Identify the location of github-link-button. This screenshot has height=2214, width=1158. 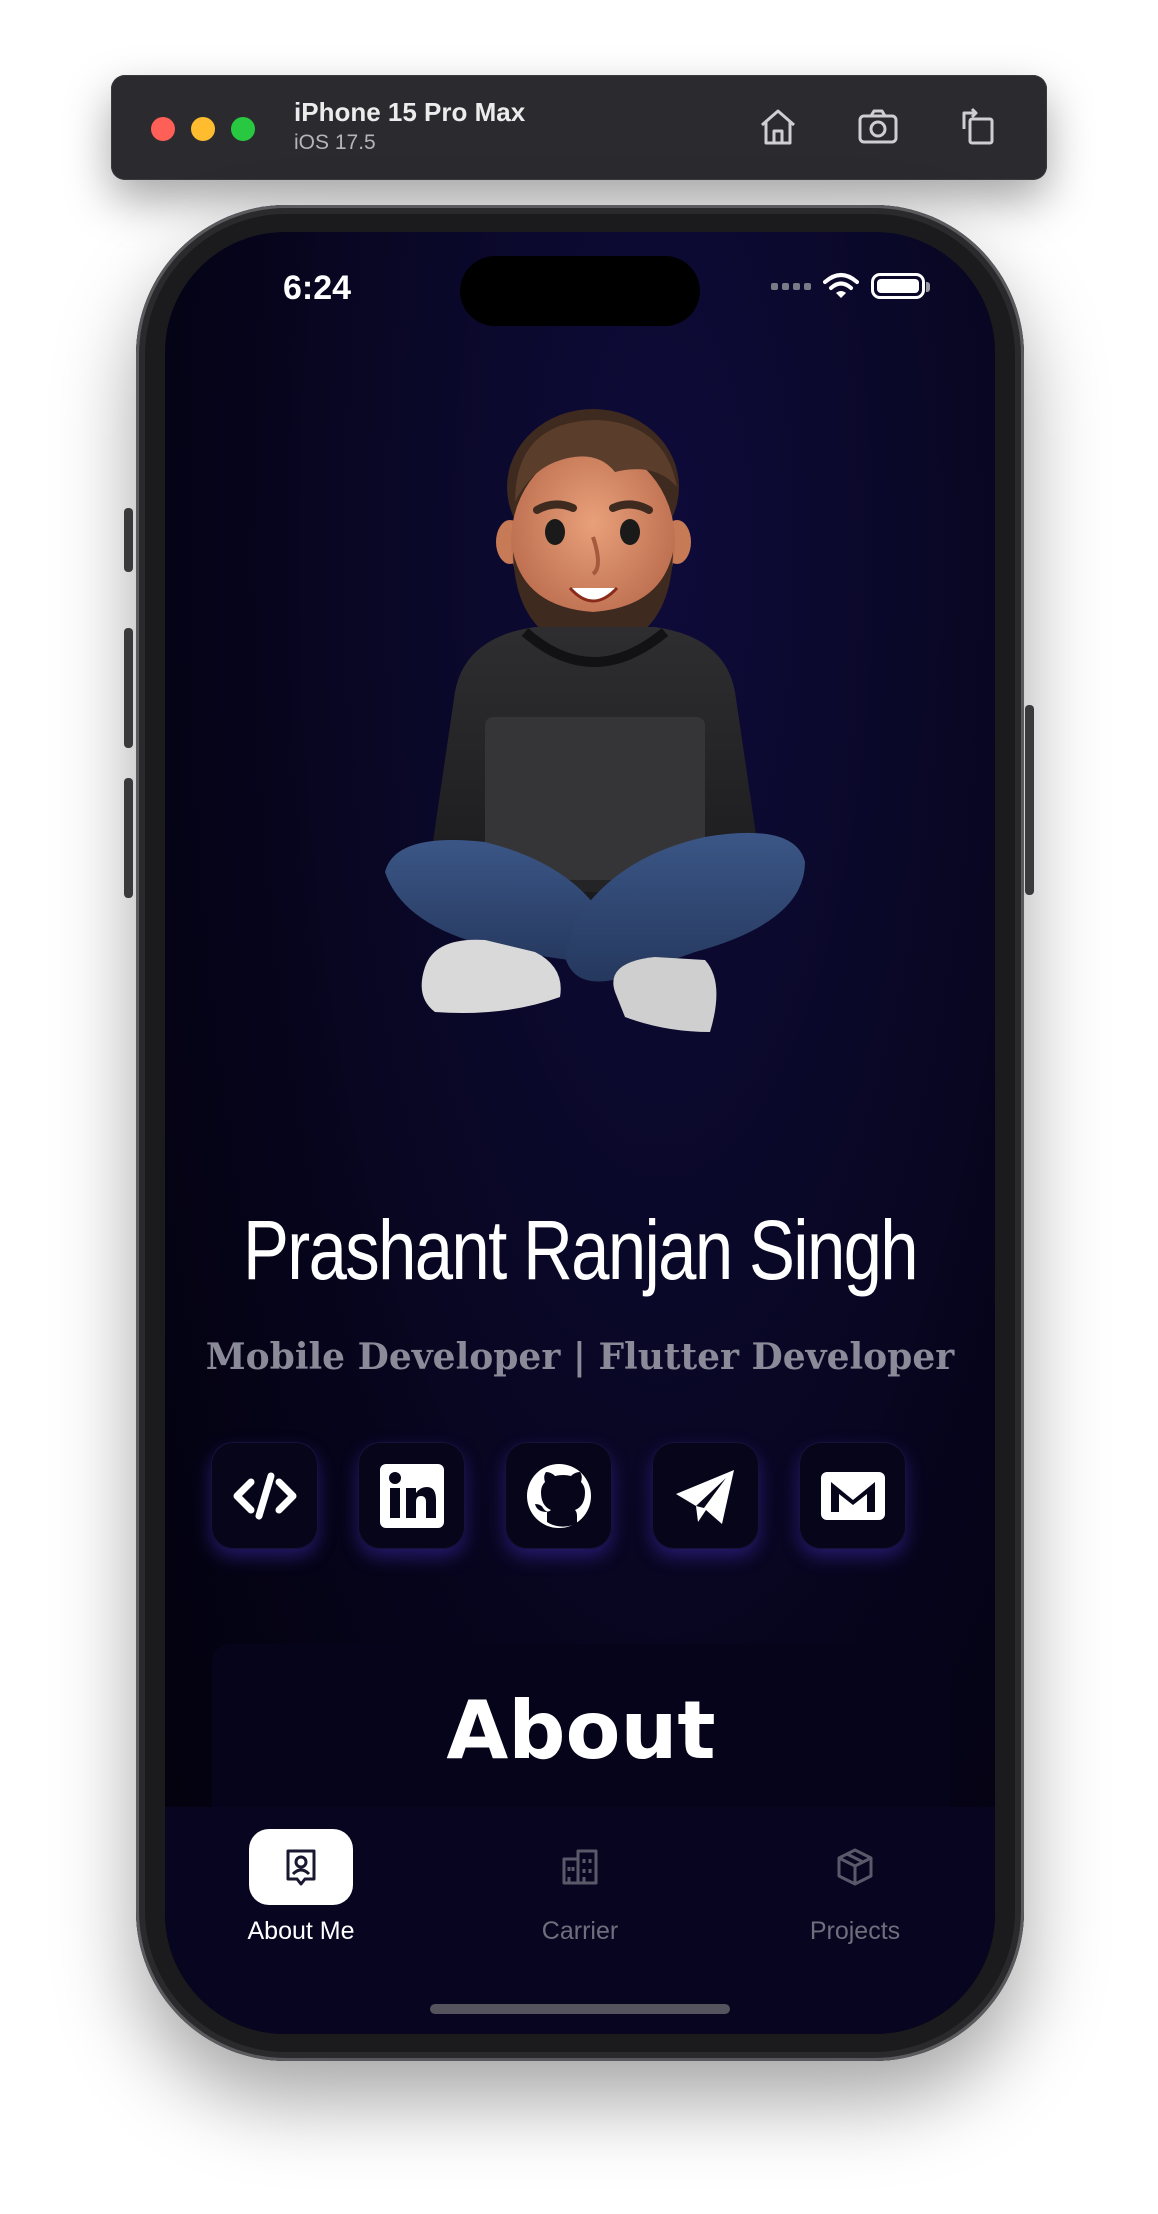
(558, 1495).